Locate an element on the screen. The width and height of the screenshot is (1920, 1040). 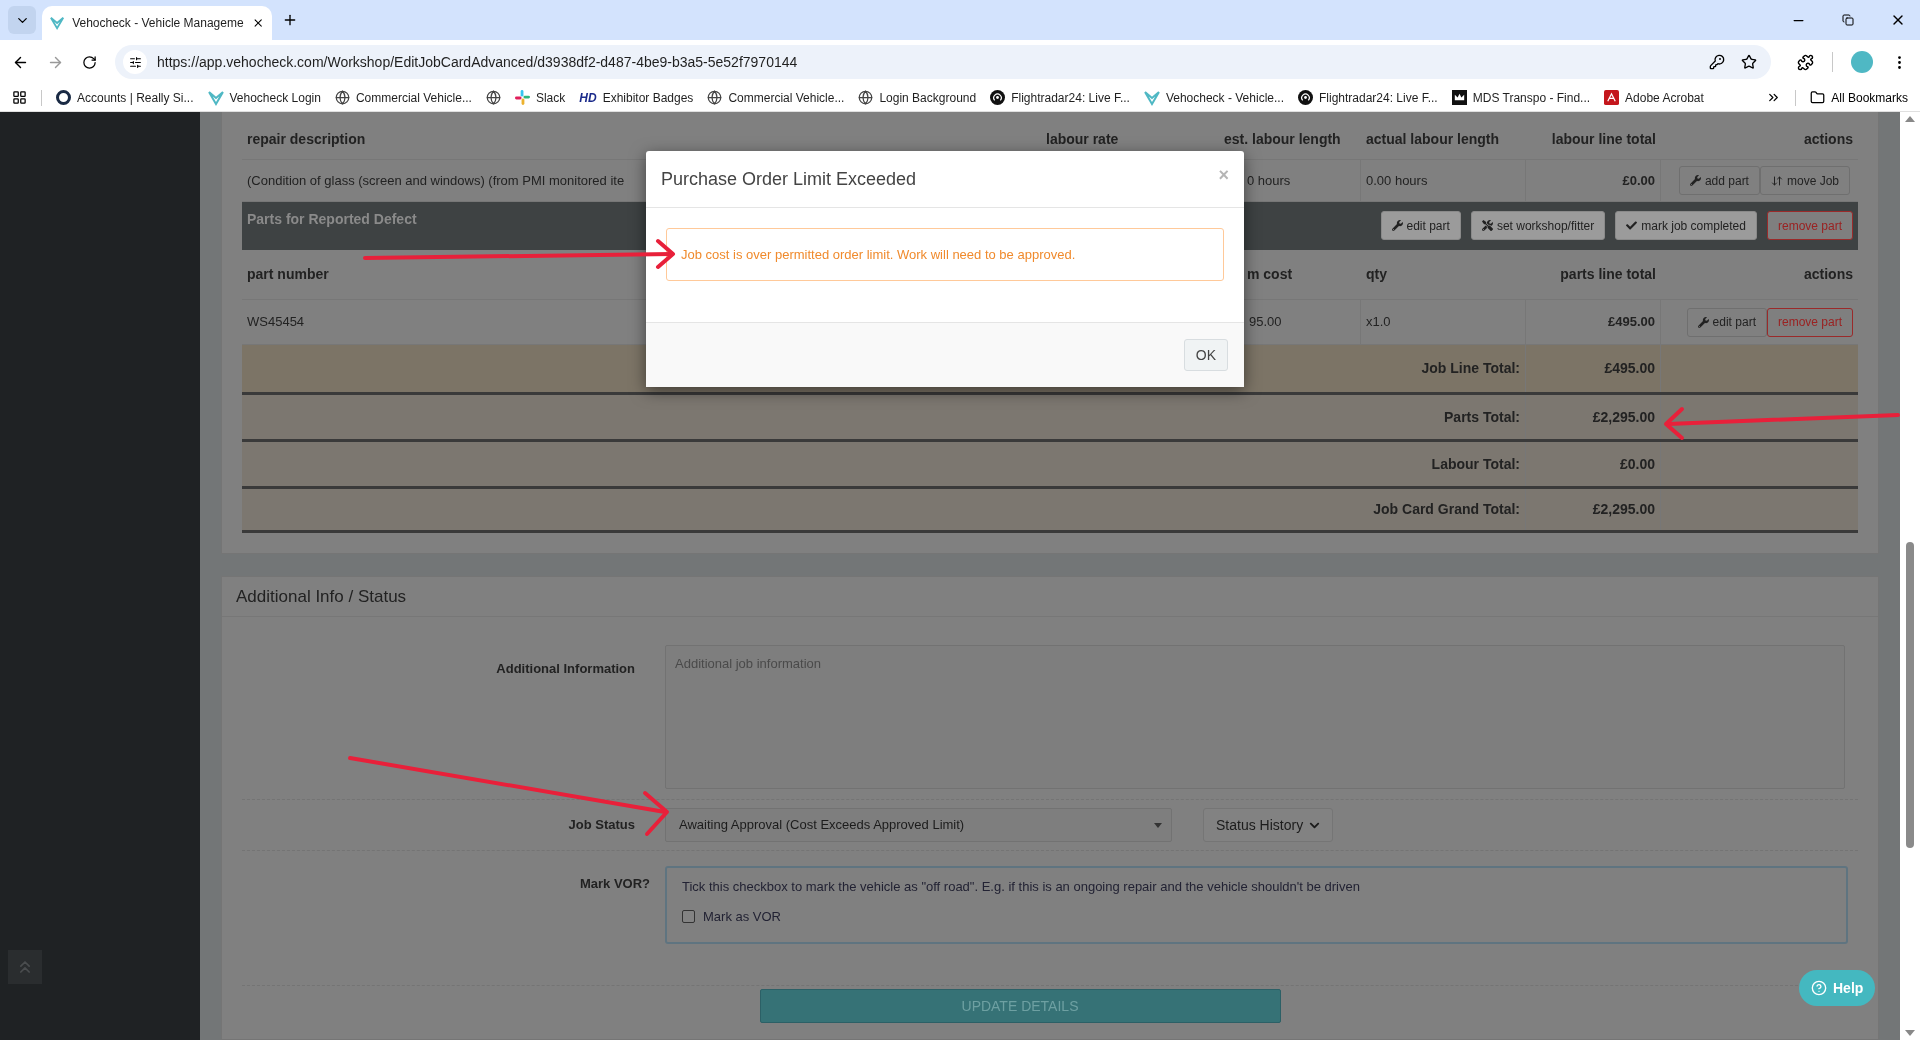
modal-title: Purchase Order Limit Exceeded is located at coordinates (789, 179).